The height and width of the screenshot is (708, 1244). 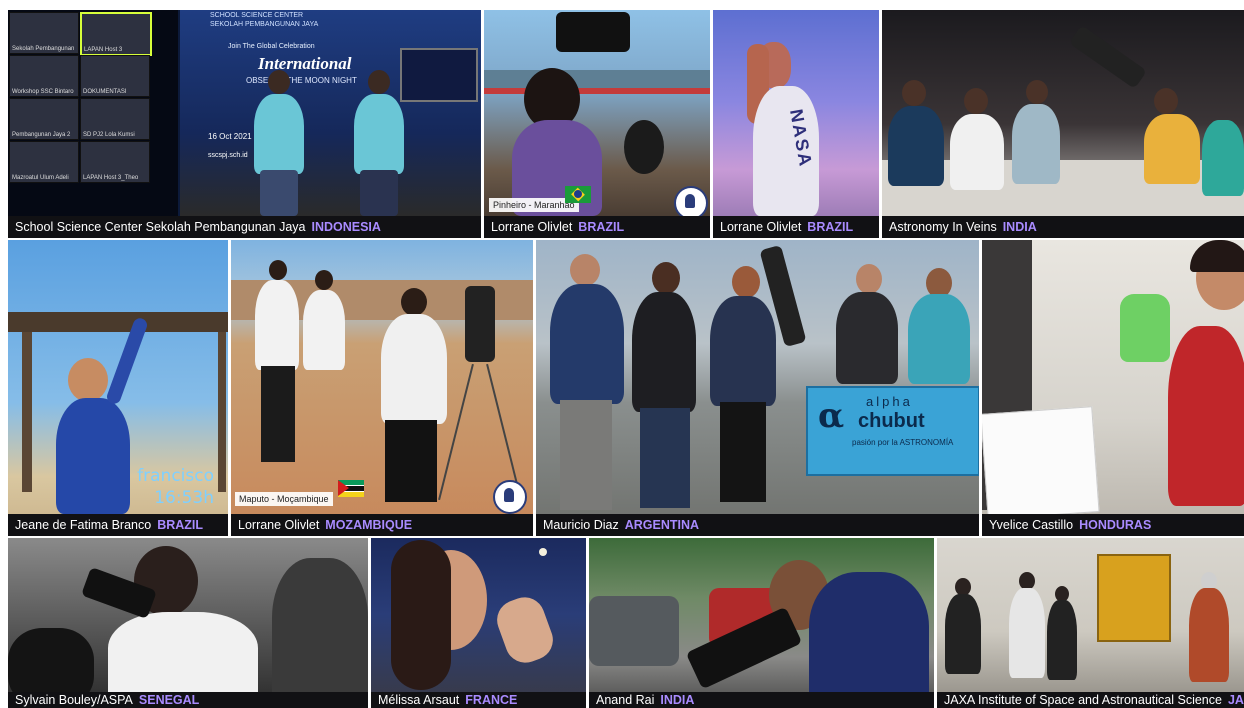 What do you see at coordinates (188, 623) in the screenshot?
I see `photo-tile-senegal: Sylvain Bouley/ASPA SENEGAL` at bounding box center [188, 623].